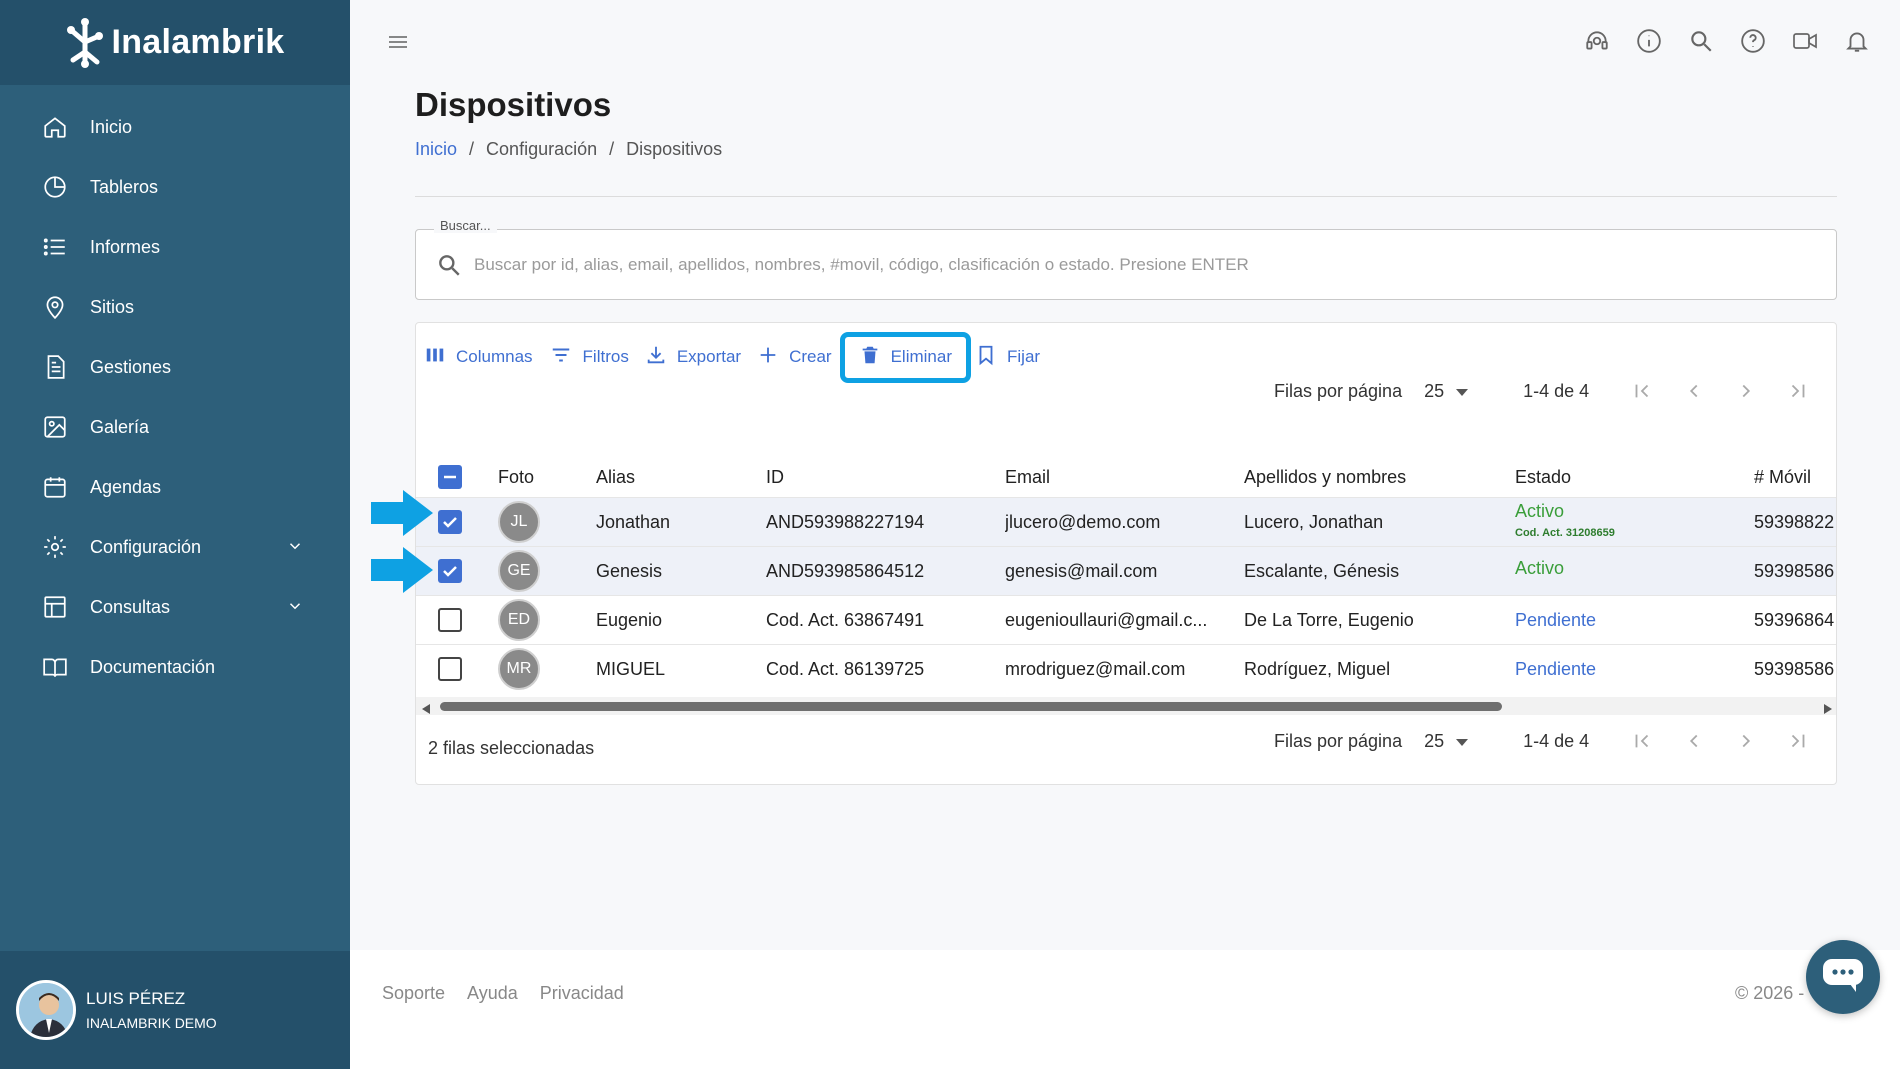 Image resolution: width=1900 pixels, height=1069 pixels. I want to click on create-label: Crear, so click(810, 356).